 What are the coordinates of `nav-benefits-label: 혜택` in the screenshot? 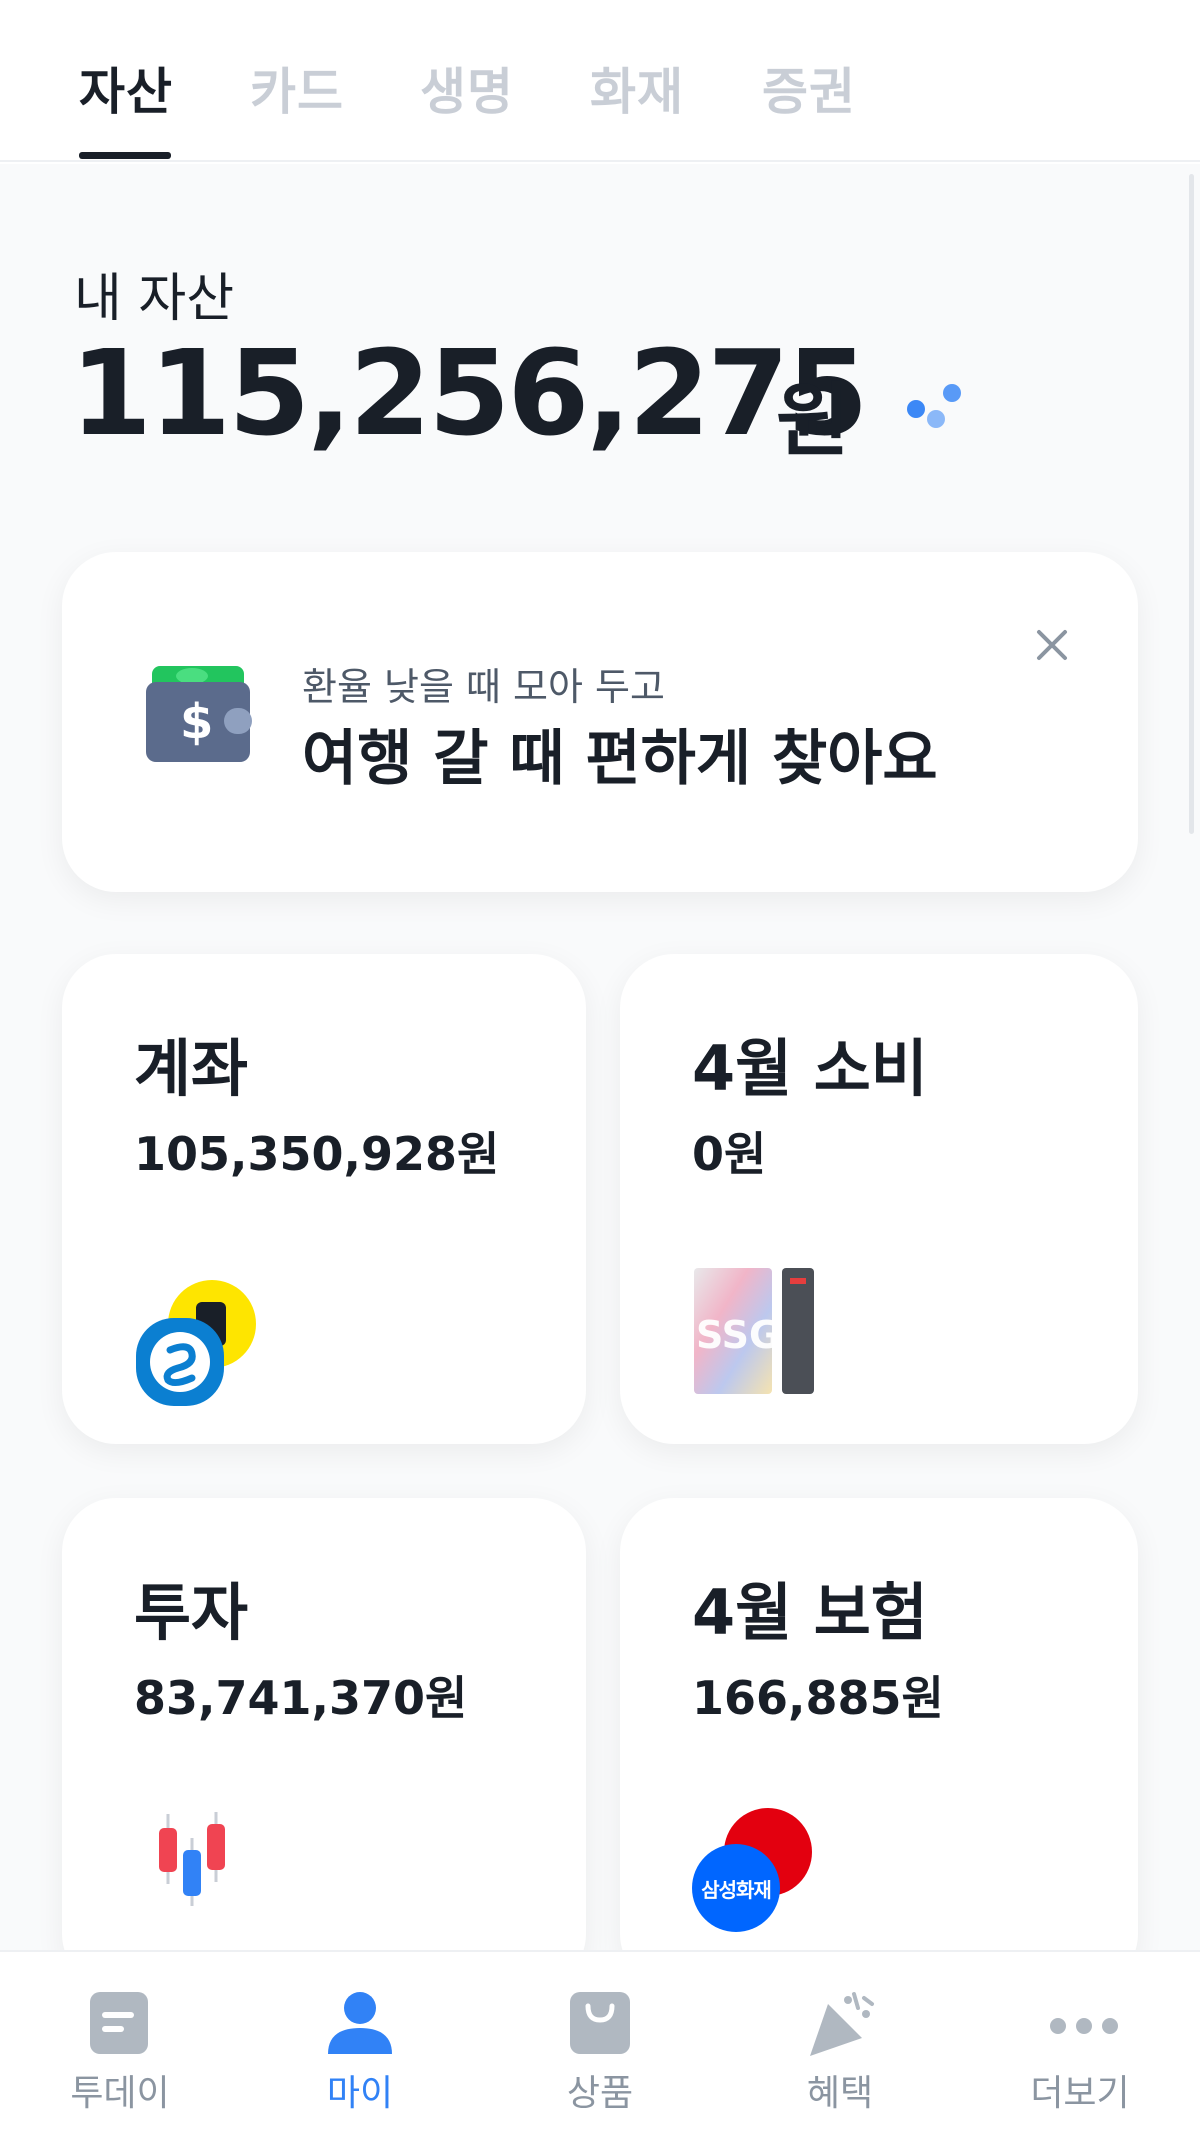 It's located at (840, 2093).